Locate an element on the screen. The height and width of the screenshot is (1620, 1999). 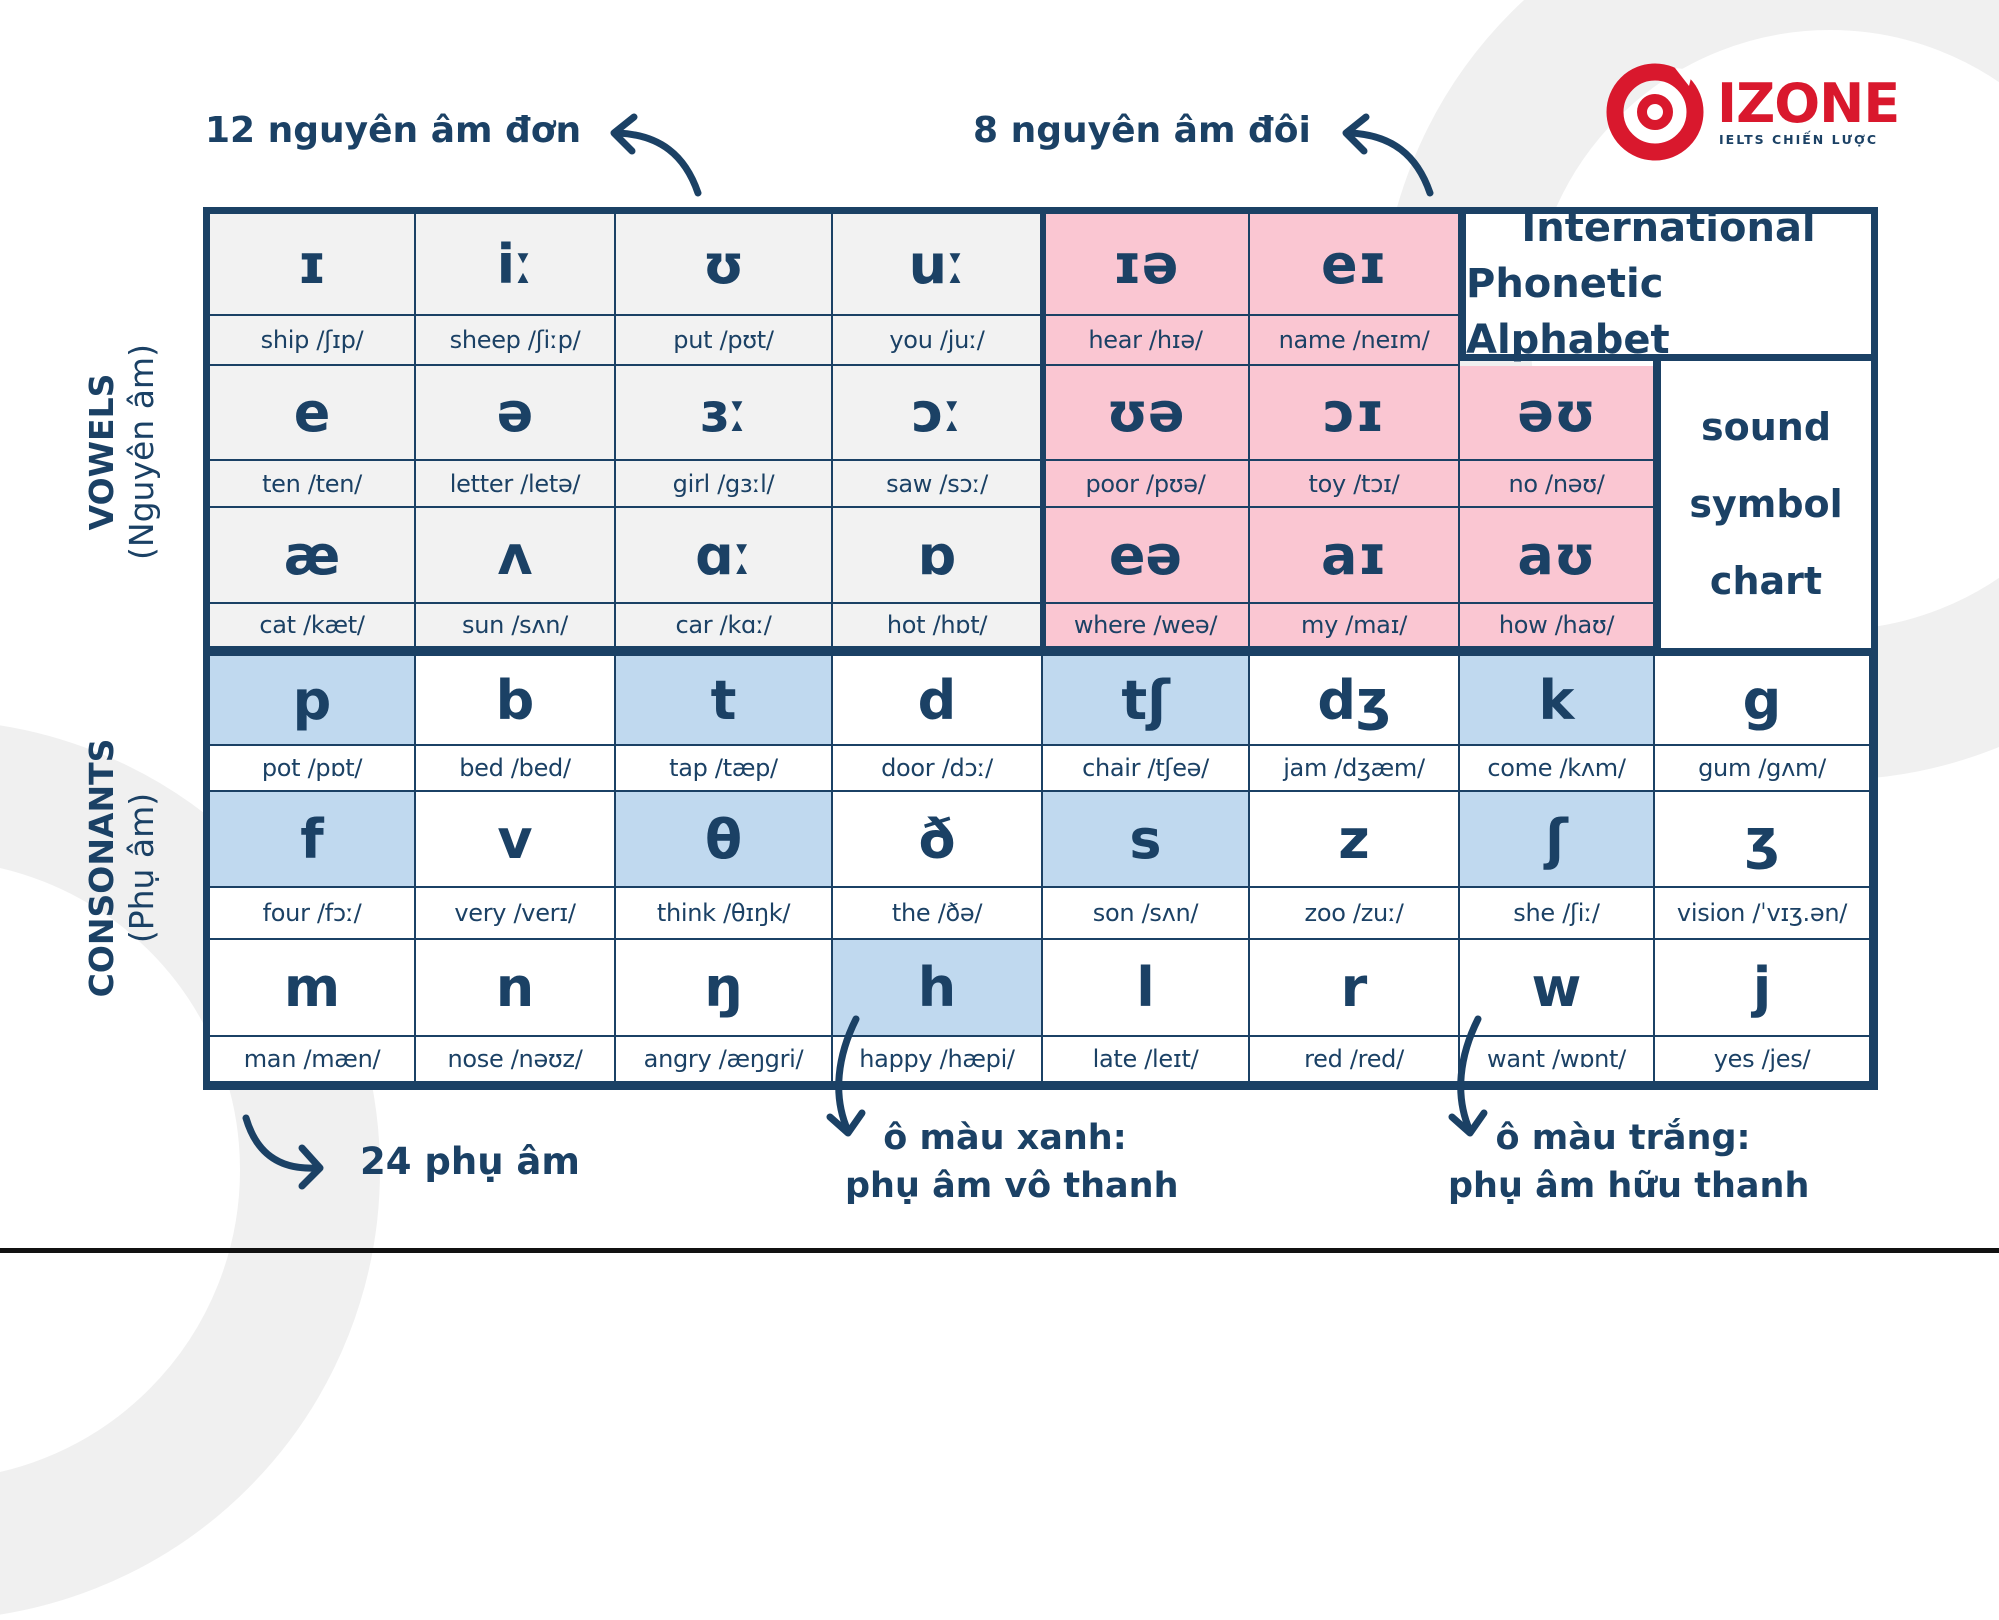
logo-wordmark: IZONE is located at coordinates (1808, 103).